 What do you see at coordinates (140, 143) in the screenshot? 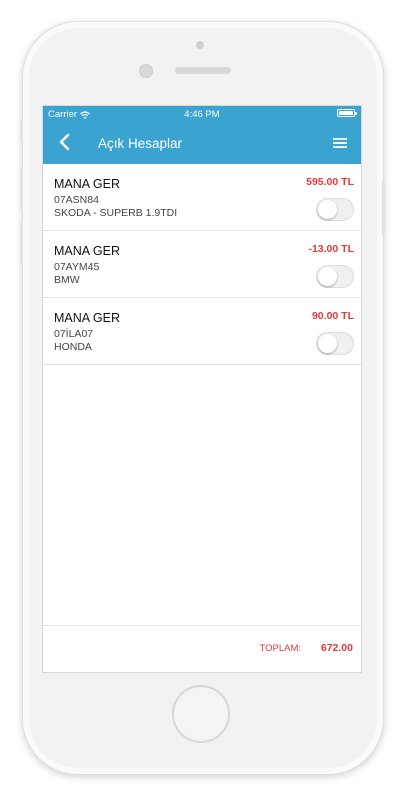
I see `page-title: Açık Hesaplar` at bounding box center [140, 143].